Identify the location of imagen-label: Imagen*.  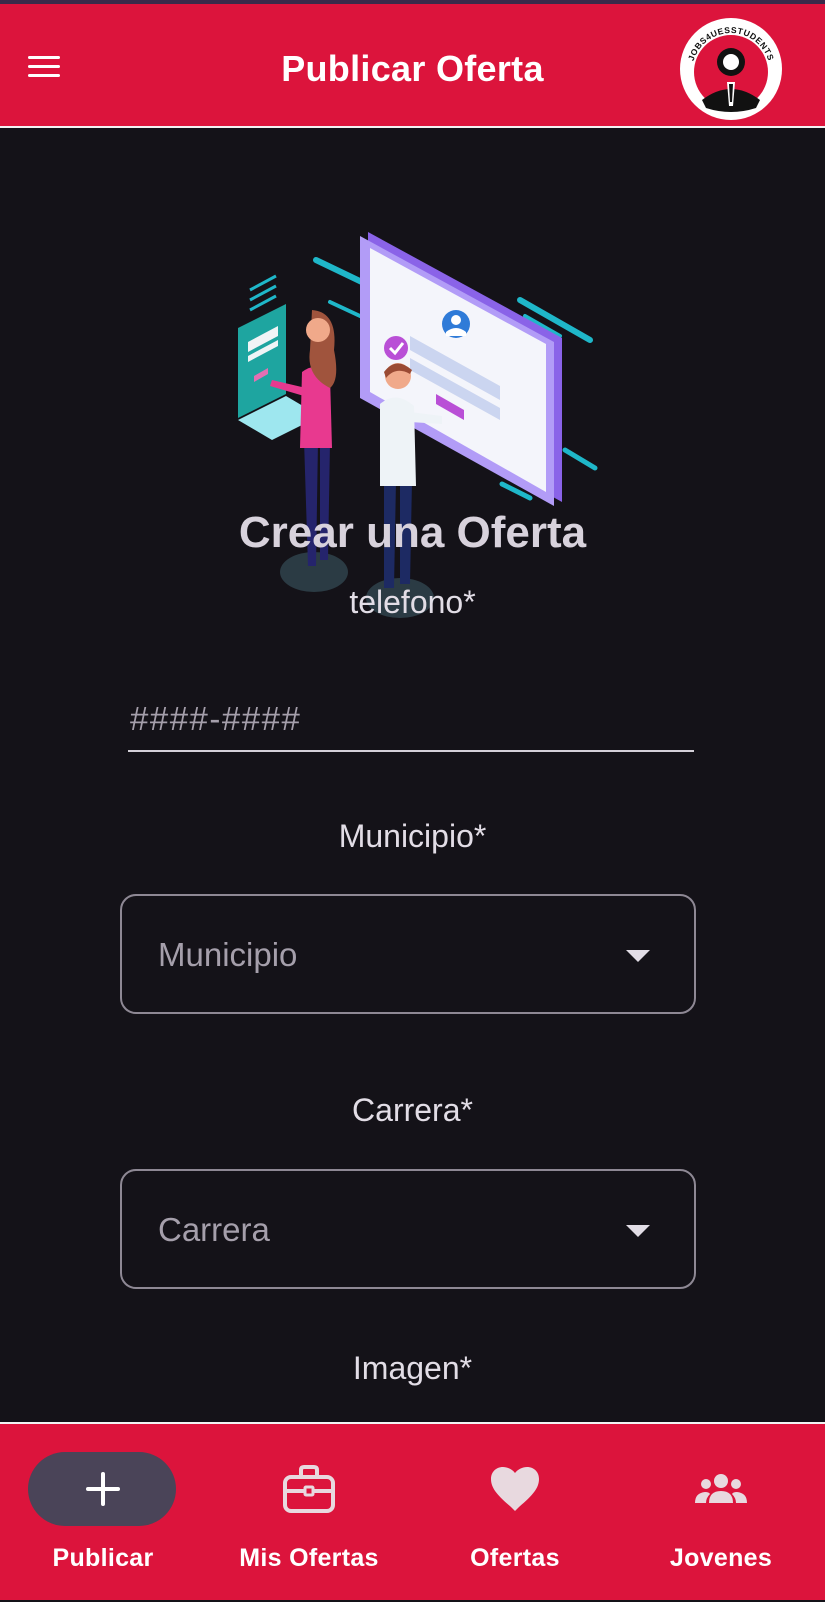
(412, 1368).